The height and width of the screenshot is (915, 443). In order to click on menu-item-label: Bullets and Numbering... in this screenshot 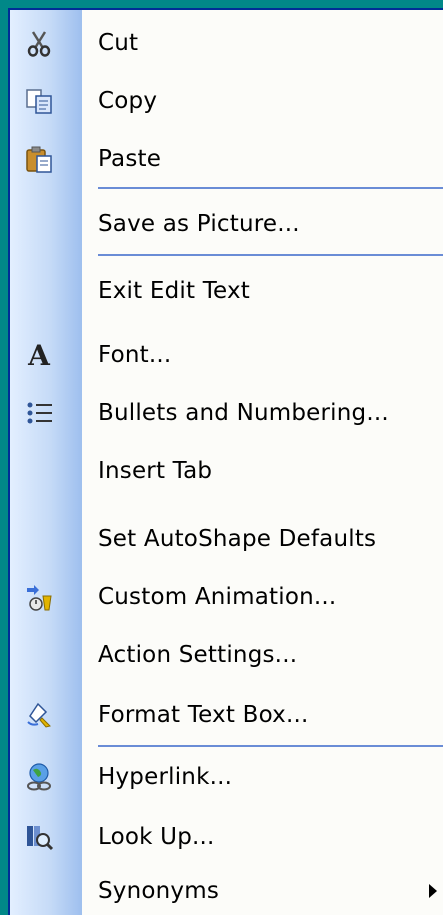, I will do `click(243, 413)`.